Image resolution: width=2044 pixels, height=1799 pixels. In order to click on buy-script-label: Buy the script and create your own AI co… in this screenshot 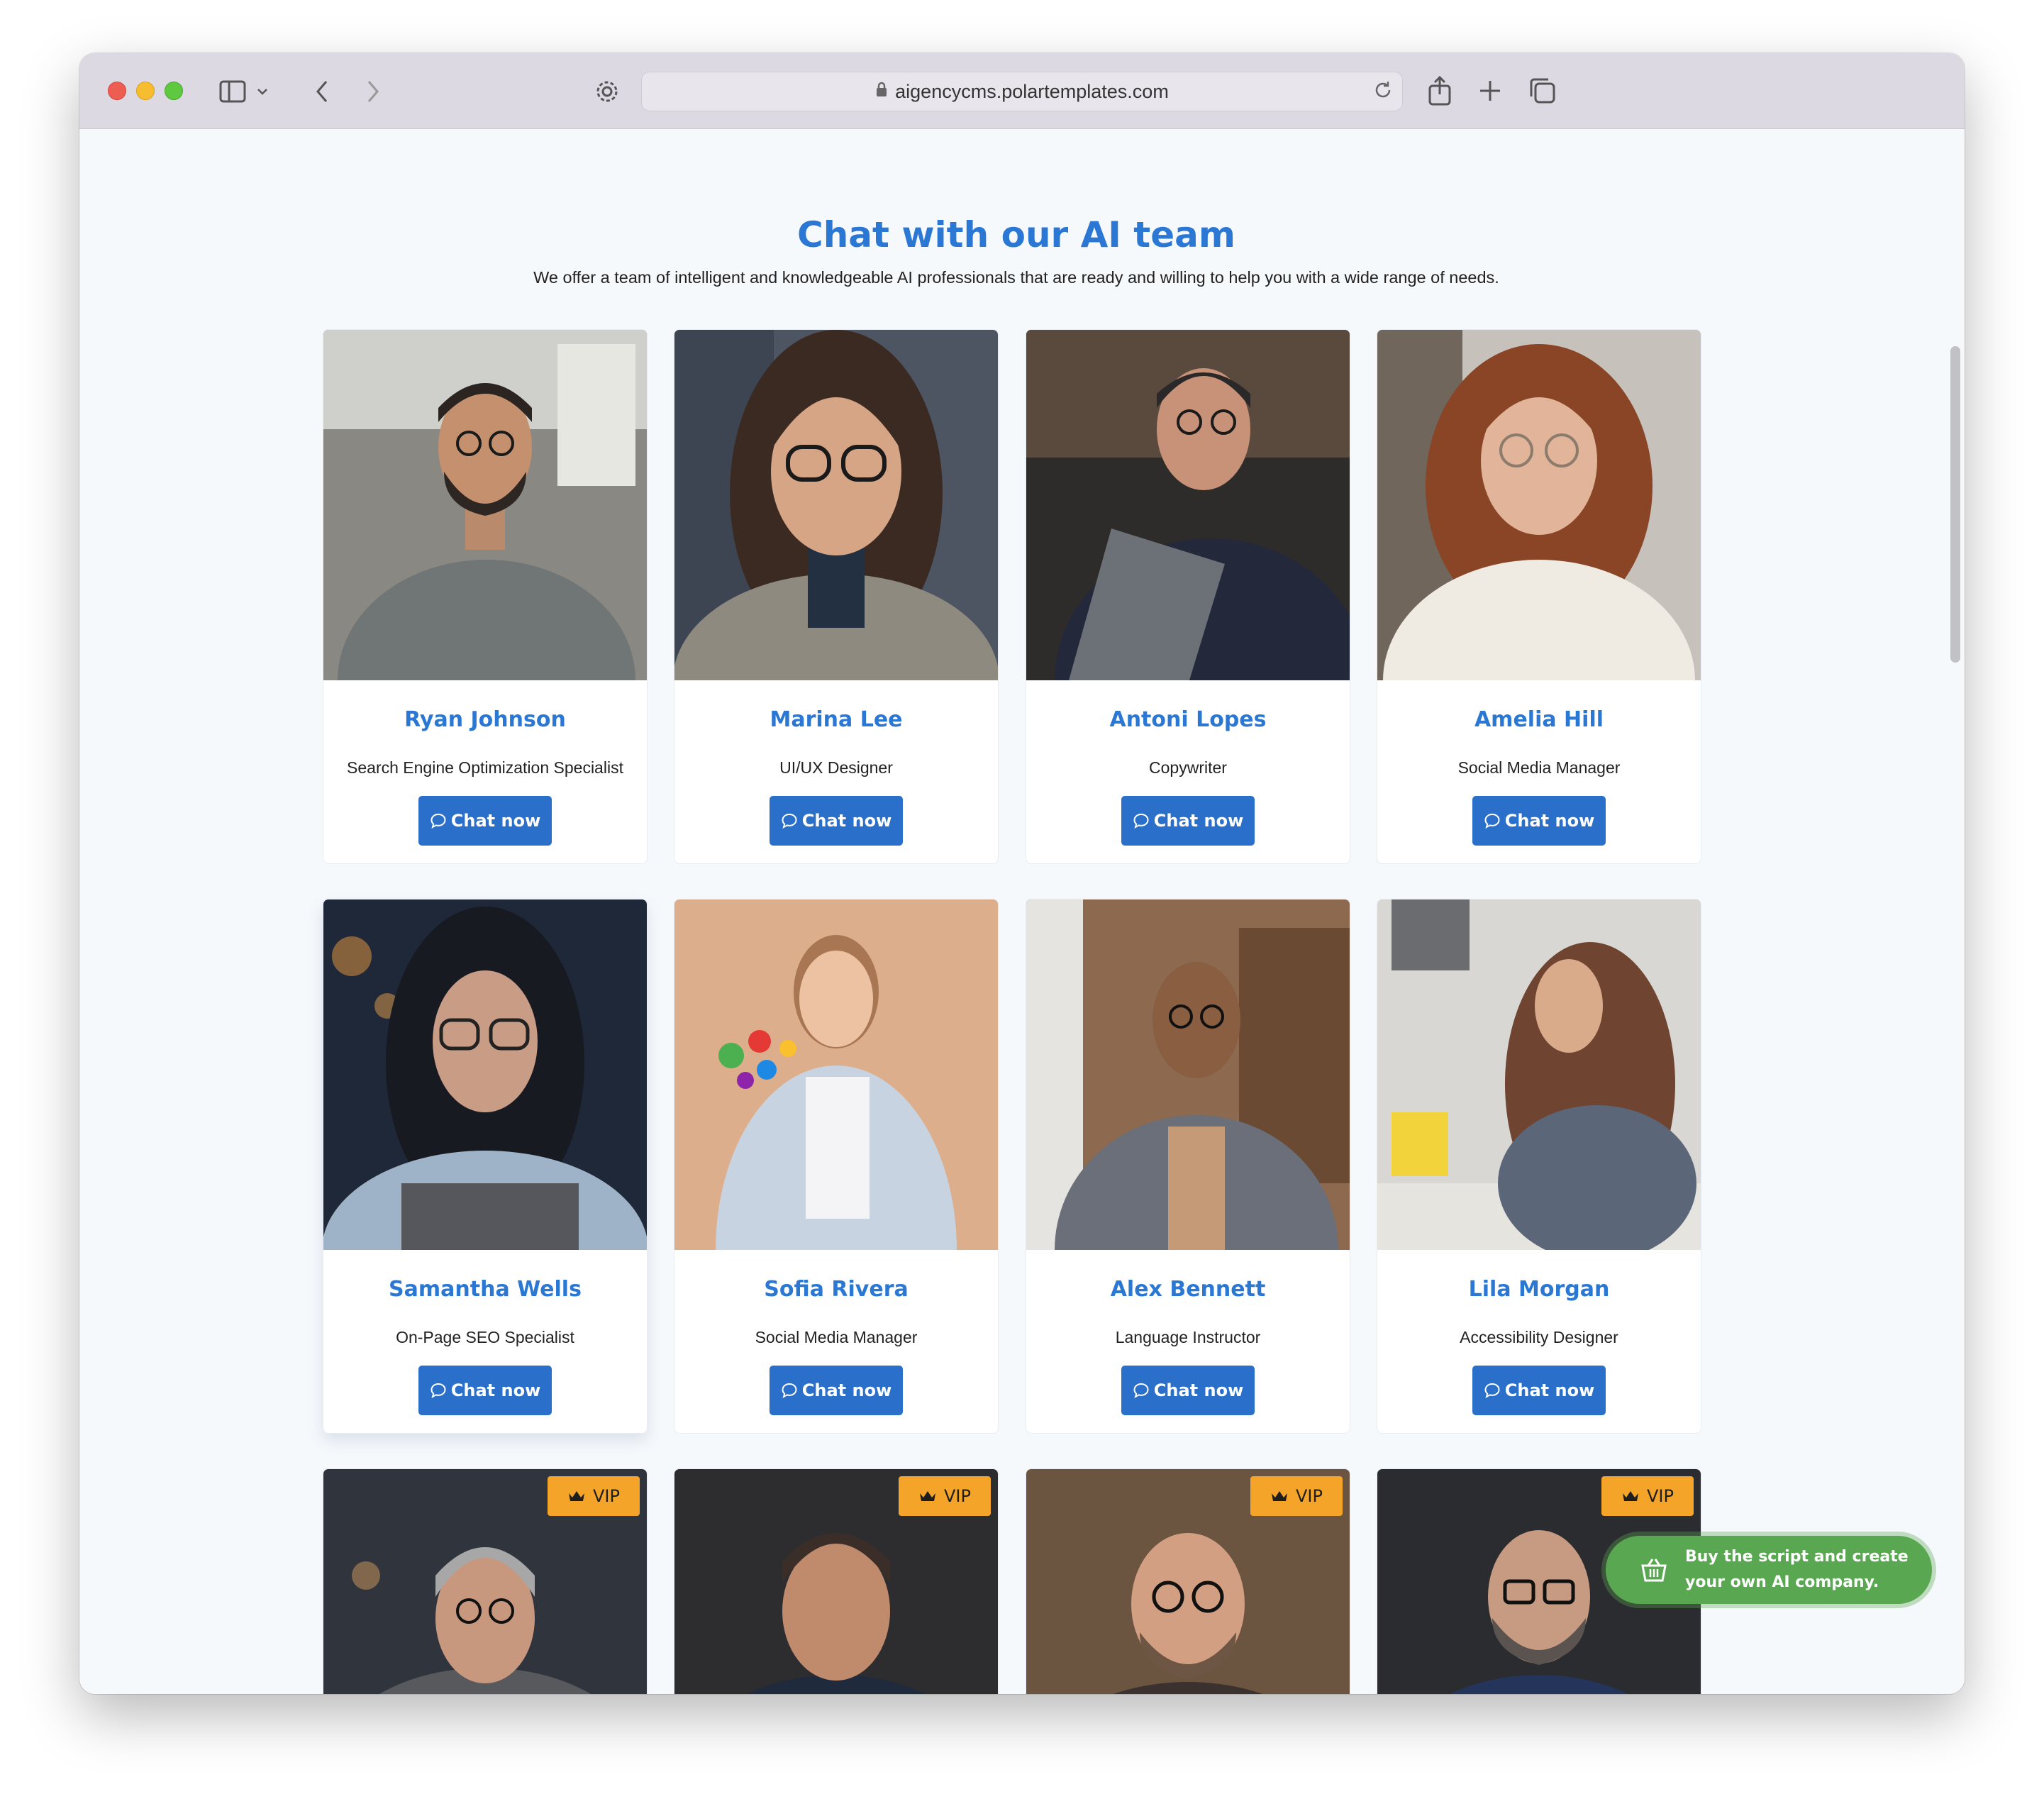, I will do `click(1797, 1570)`.